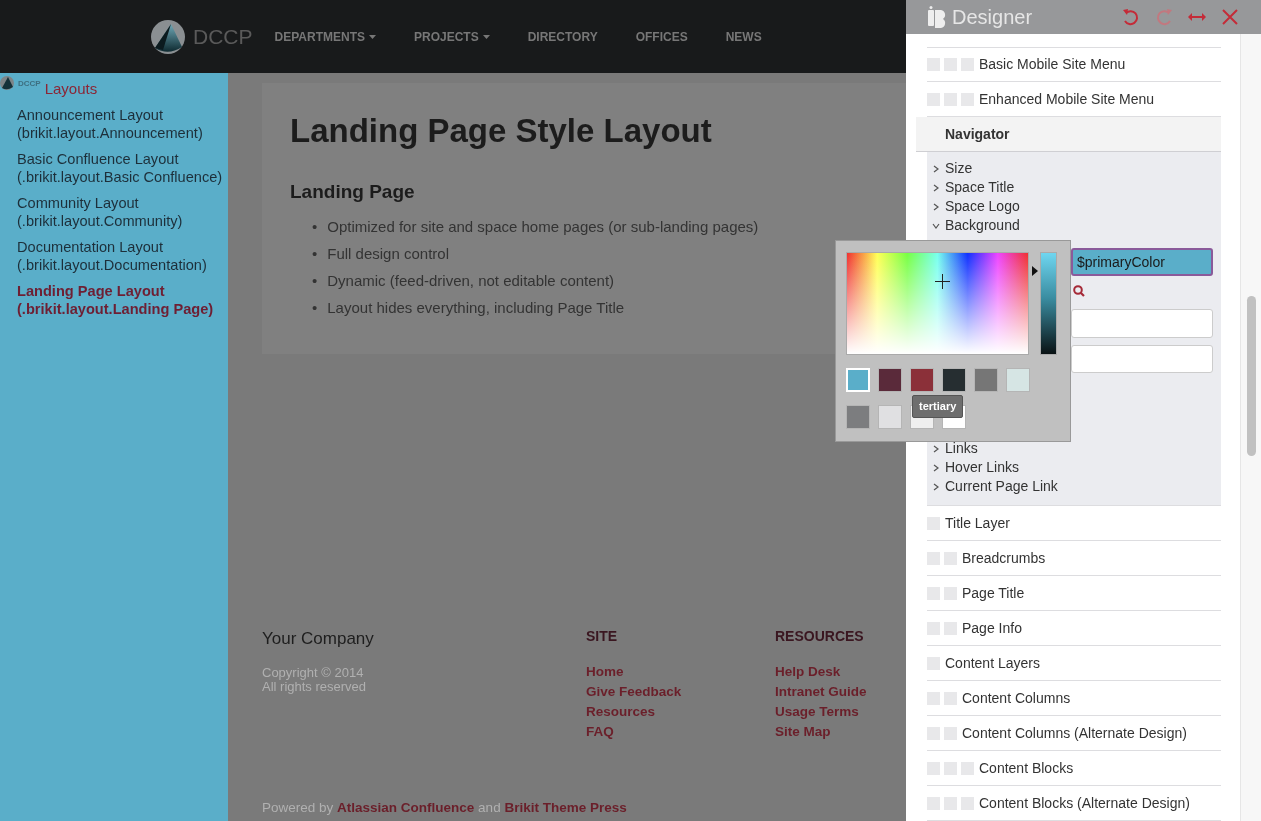 The width and height of the screenshot is (1261, 821). Describe the element at coordinates (1067, 99) in the screenshot. I see `layer-item: Enhanced Mobile Site Menu` at that location.